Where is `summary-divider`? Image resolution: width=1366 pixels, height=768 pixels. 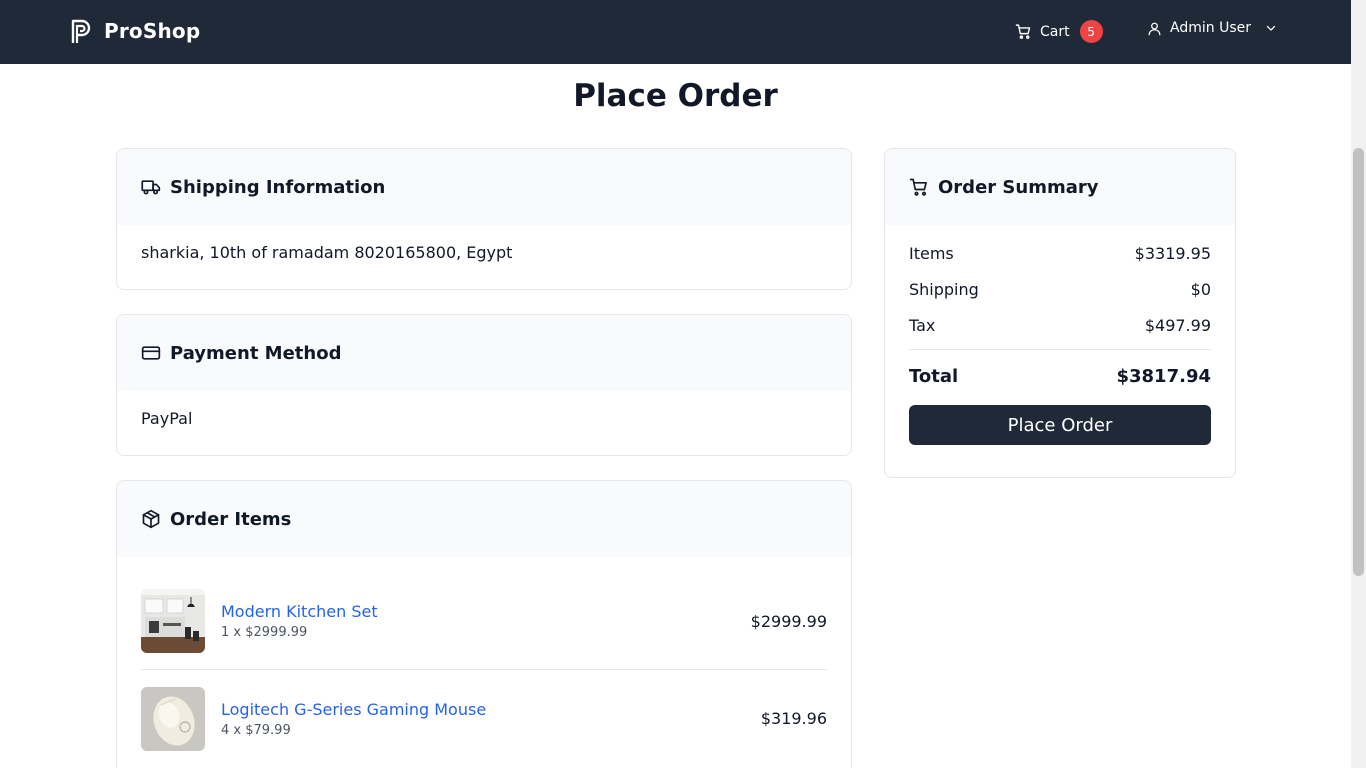 summary-divider is located at coordinates (1060, 349).